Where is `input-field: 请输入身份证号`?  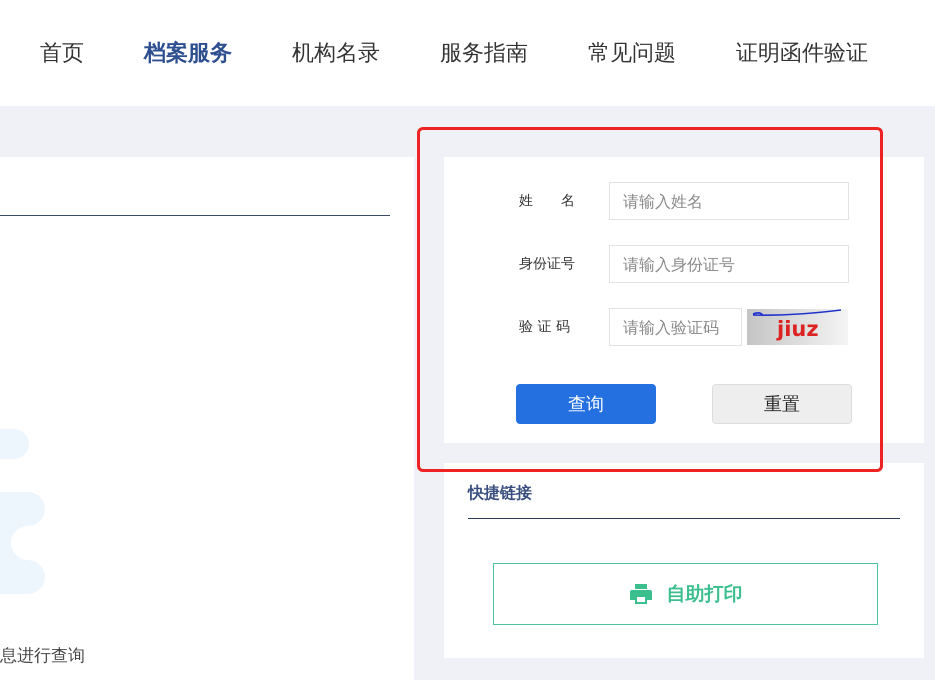
input-field: 请输入身份证号 is located at coordinates (729, 264).